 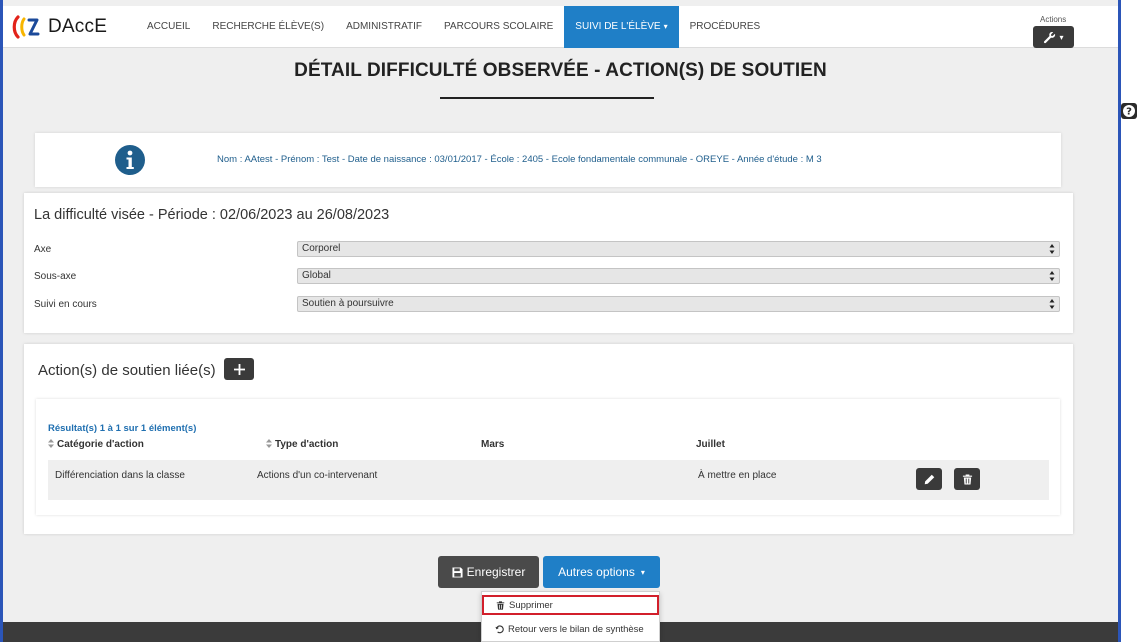 What do you see at coordinates (547, 98) in the screenshot?
I see `title-underline` at bounding box center [547, 98].